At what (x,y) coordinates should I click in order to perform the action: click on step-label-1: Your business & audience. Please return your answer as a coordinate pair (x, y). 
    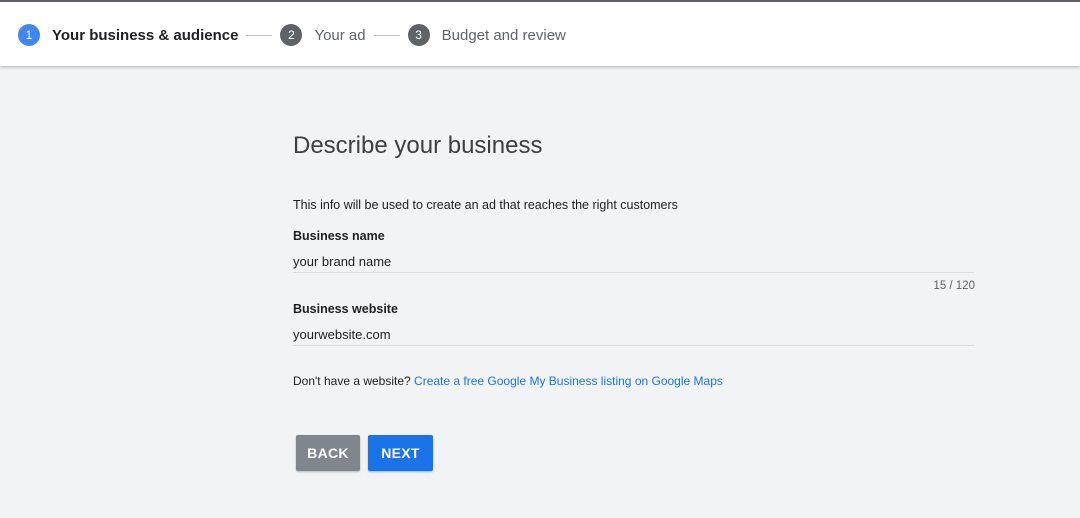
    Looking at the image, I should click on (145, 35).